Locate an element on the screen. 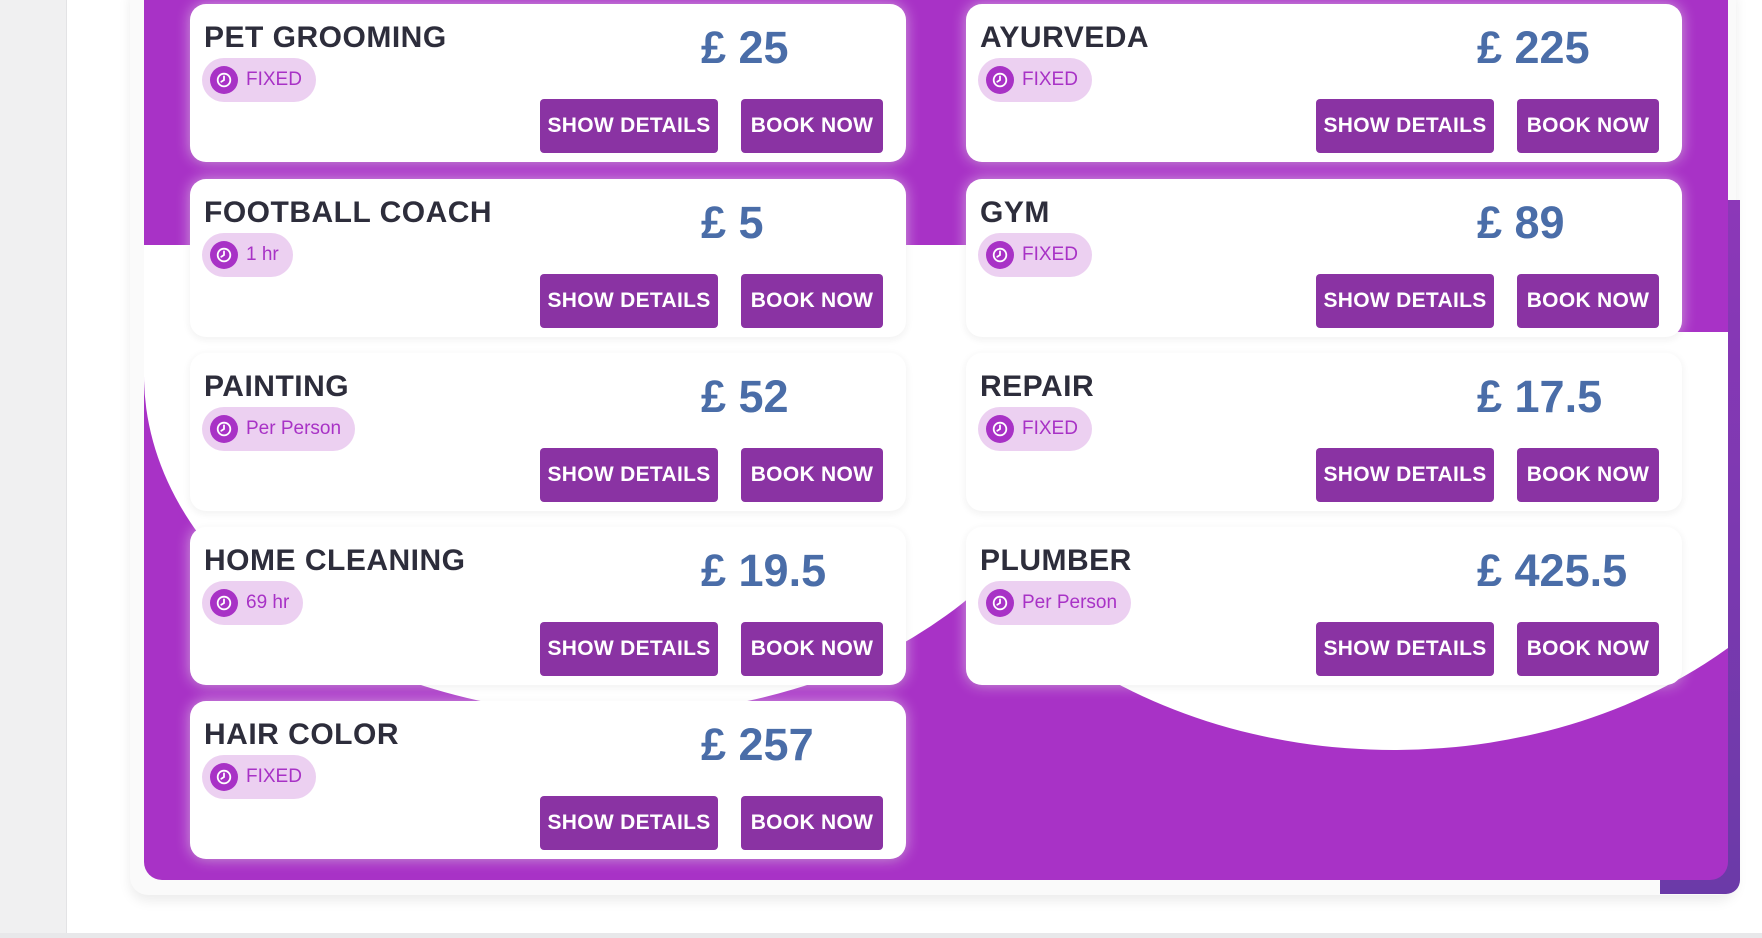 This screenshot has width=1762, height=938. service-name: HOME CLEANING is located at coordinates (335, 560).